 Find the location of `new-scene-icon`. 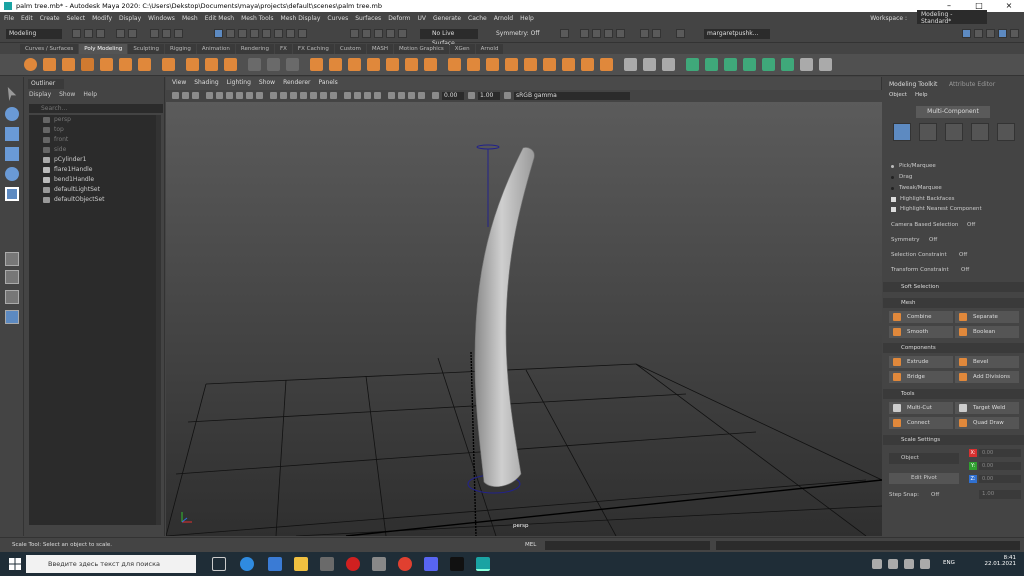

new-scene-icon is located at coordinates (76, 33).